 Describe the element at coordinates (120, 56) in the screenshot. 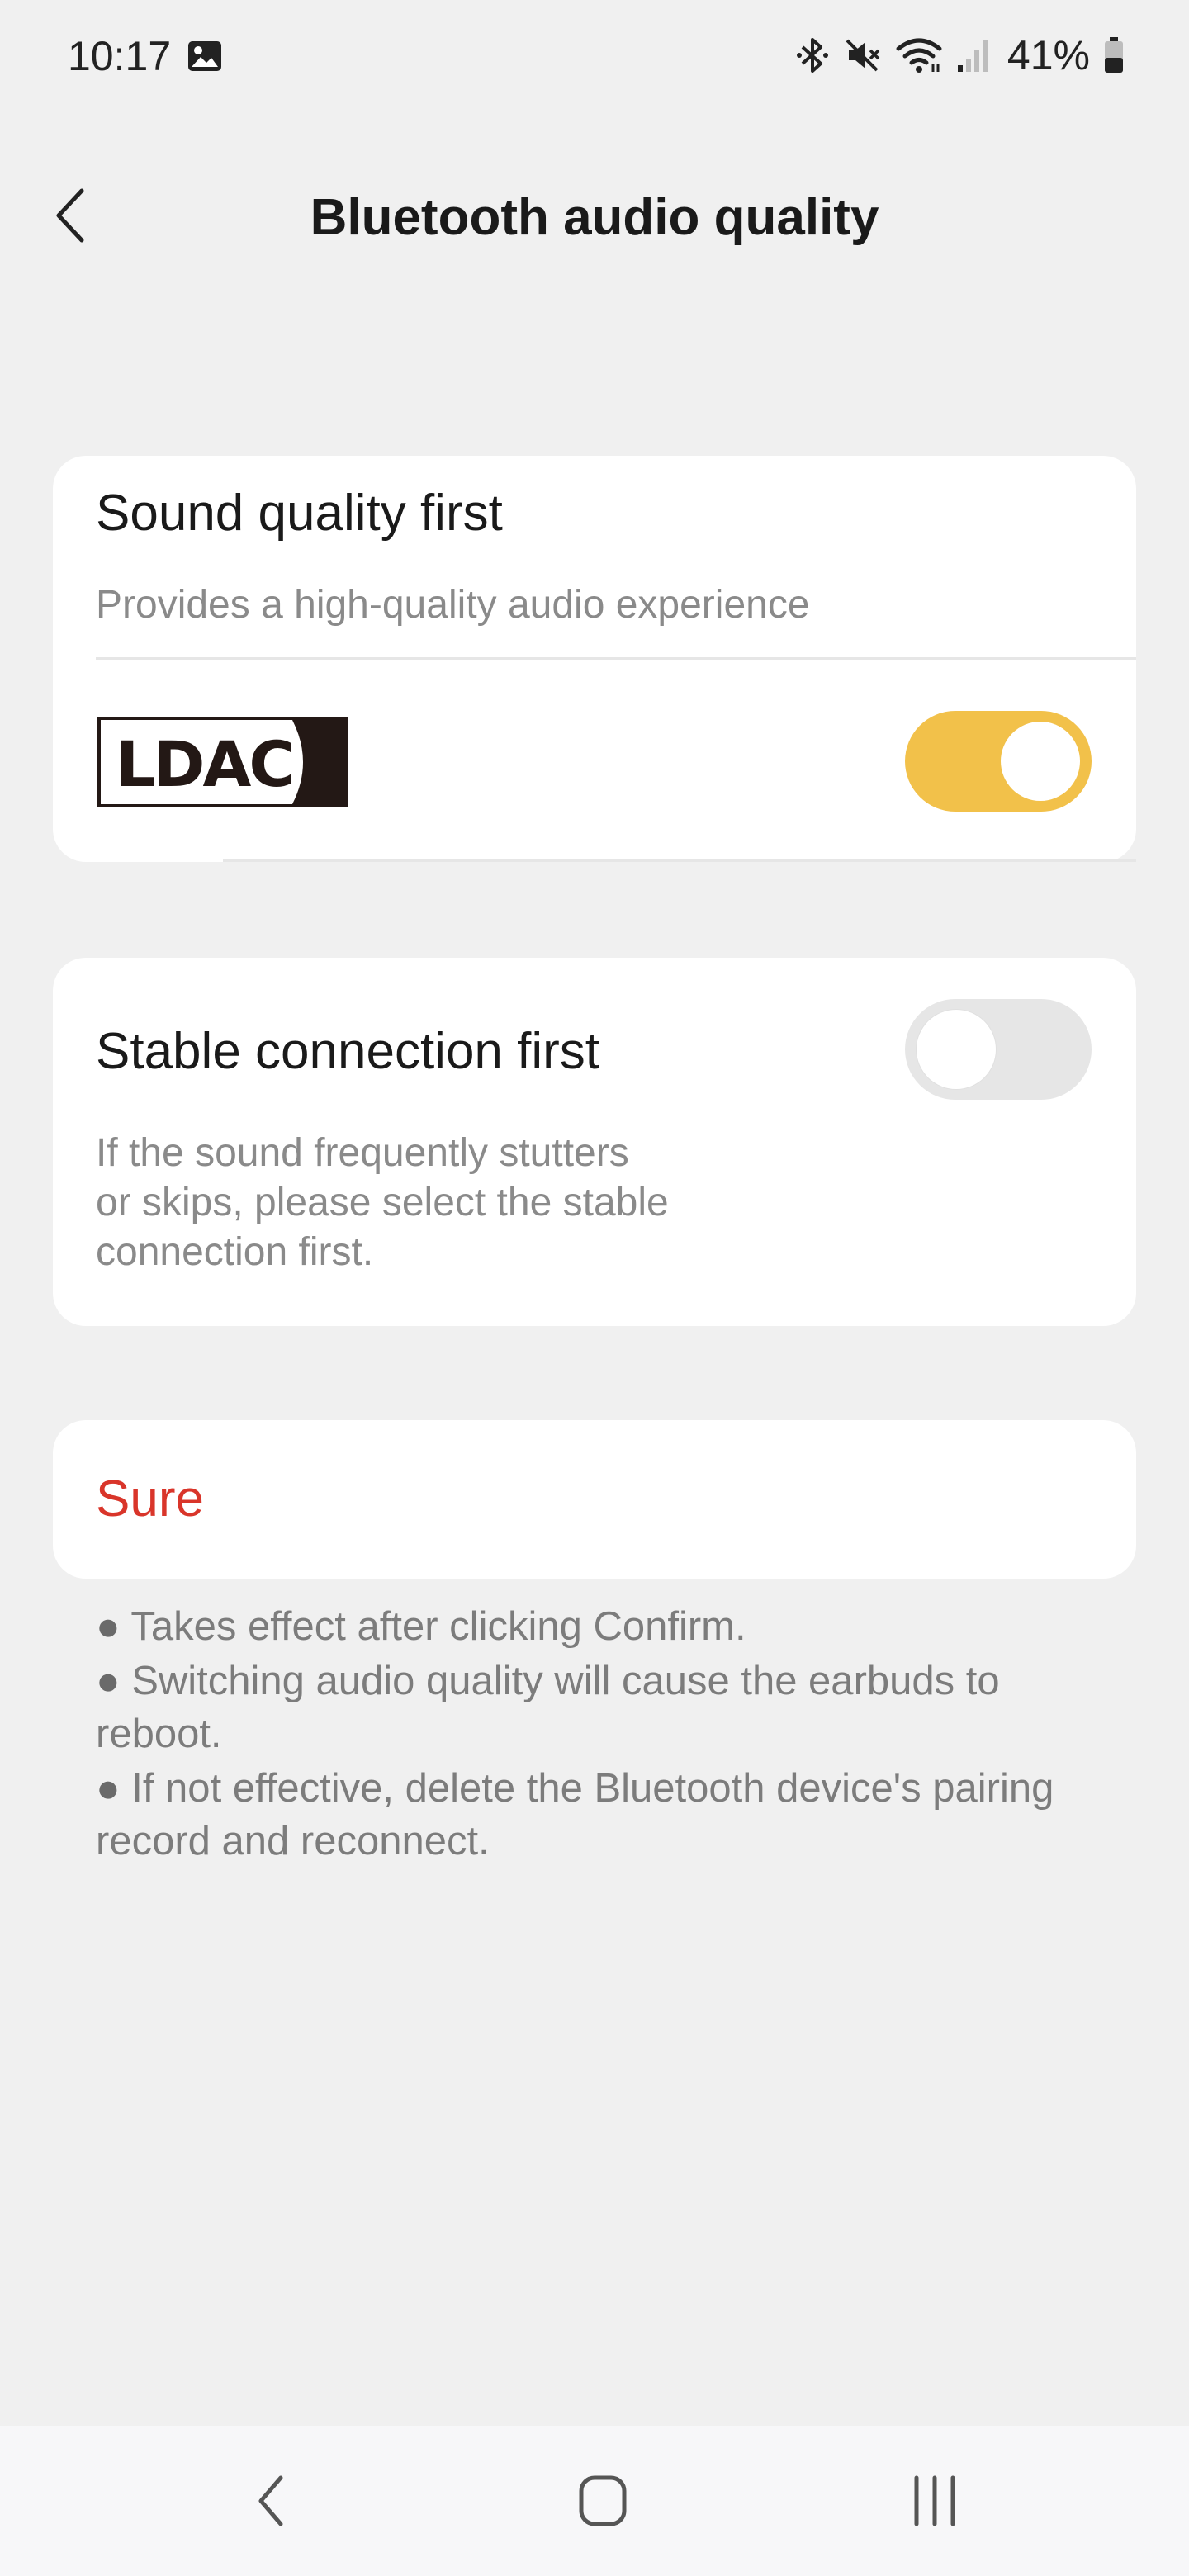

I see `status-time: 10:17` at that location.